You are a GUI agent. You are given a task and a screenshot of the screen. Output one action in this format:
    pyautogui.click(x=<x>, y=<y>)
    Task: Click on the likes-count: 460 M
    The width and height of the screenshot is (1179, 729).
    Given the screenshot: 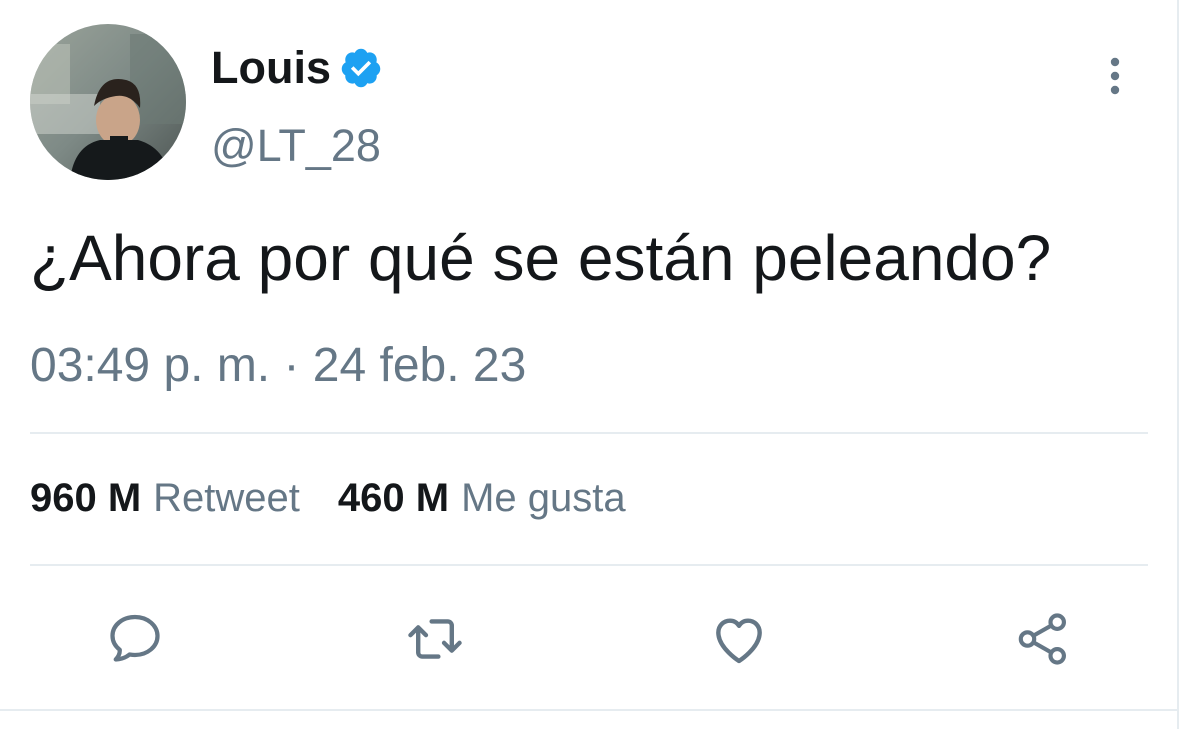 What is the action you would take?
    pyautogui.click(x=393, y=498)
    